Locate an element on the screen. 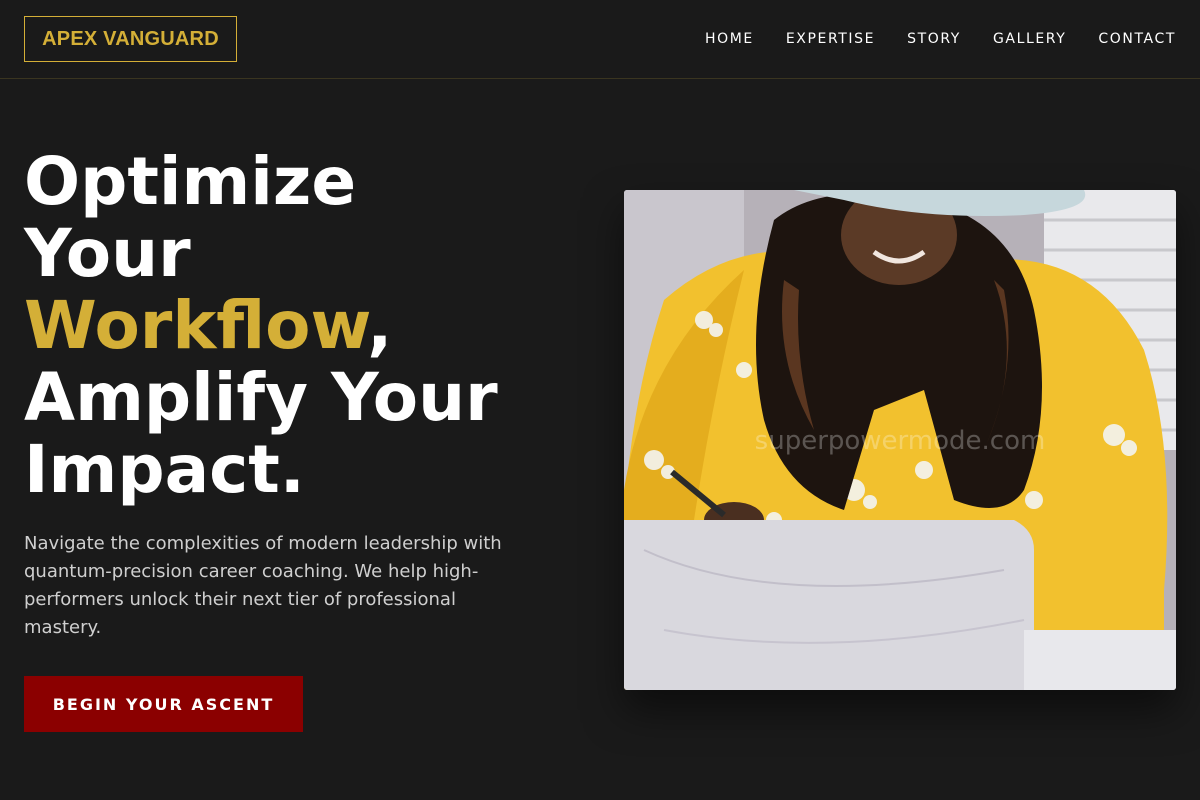 The image size is (1200, 800). headline-line-1: Optimize is located at coordinates (190, 181).